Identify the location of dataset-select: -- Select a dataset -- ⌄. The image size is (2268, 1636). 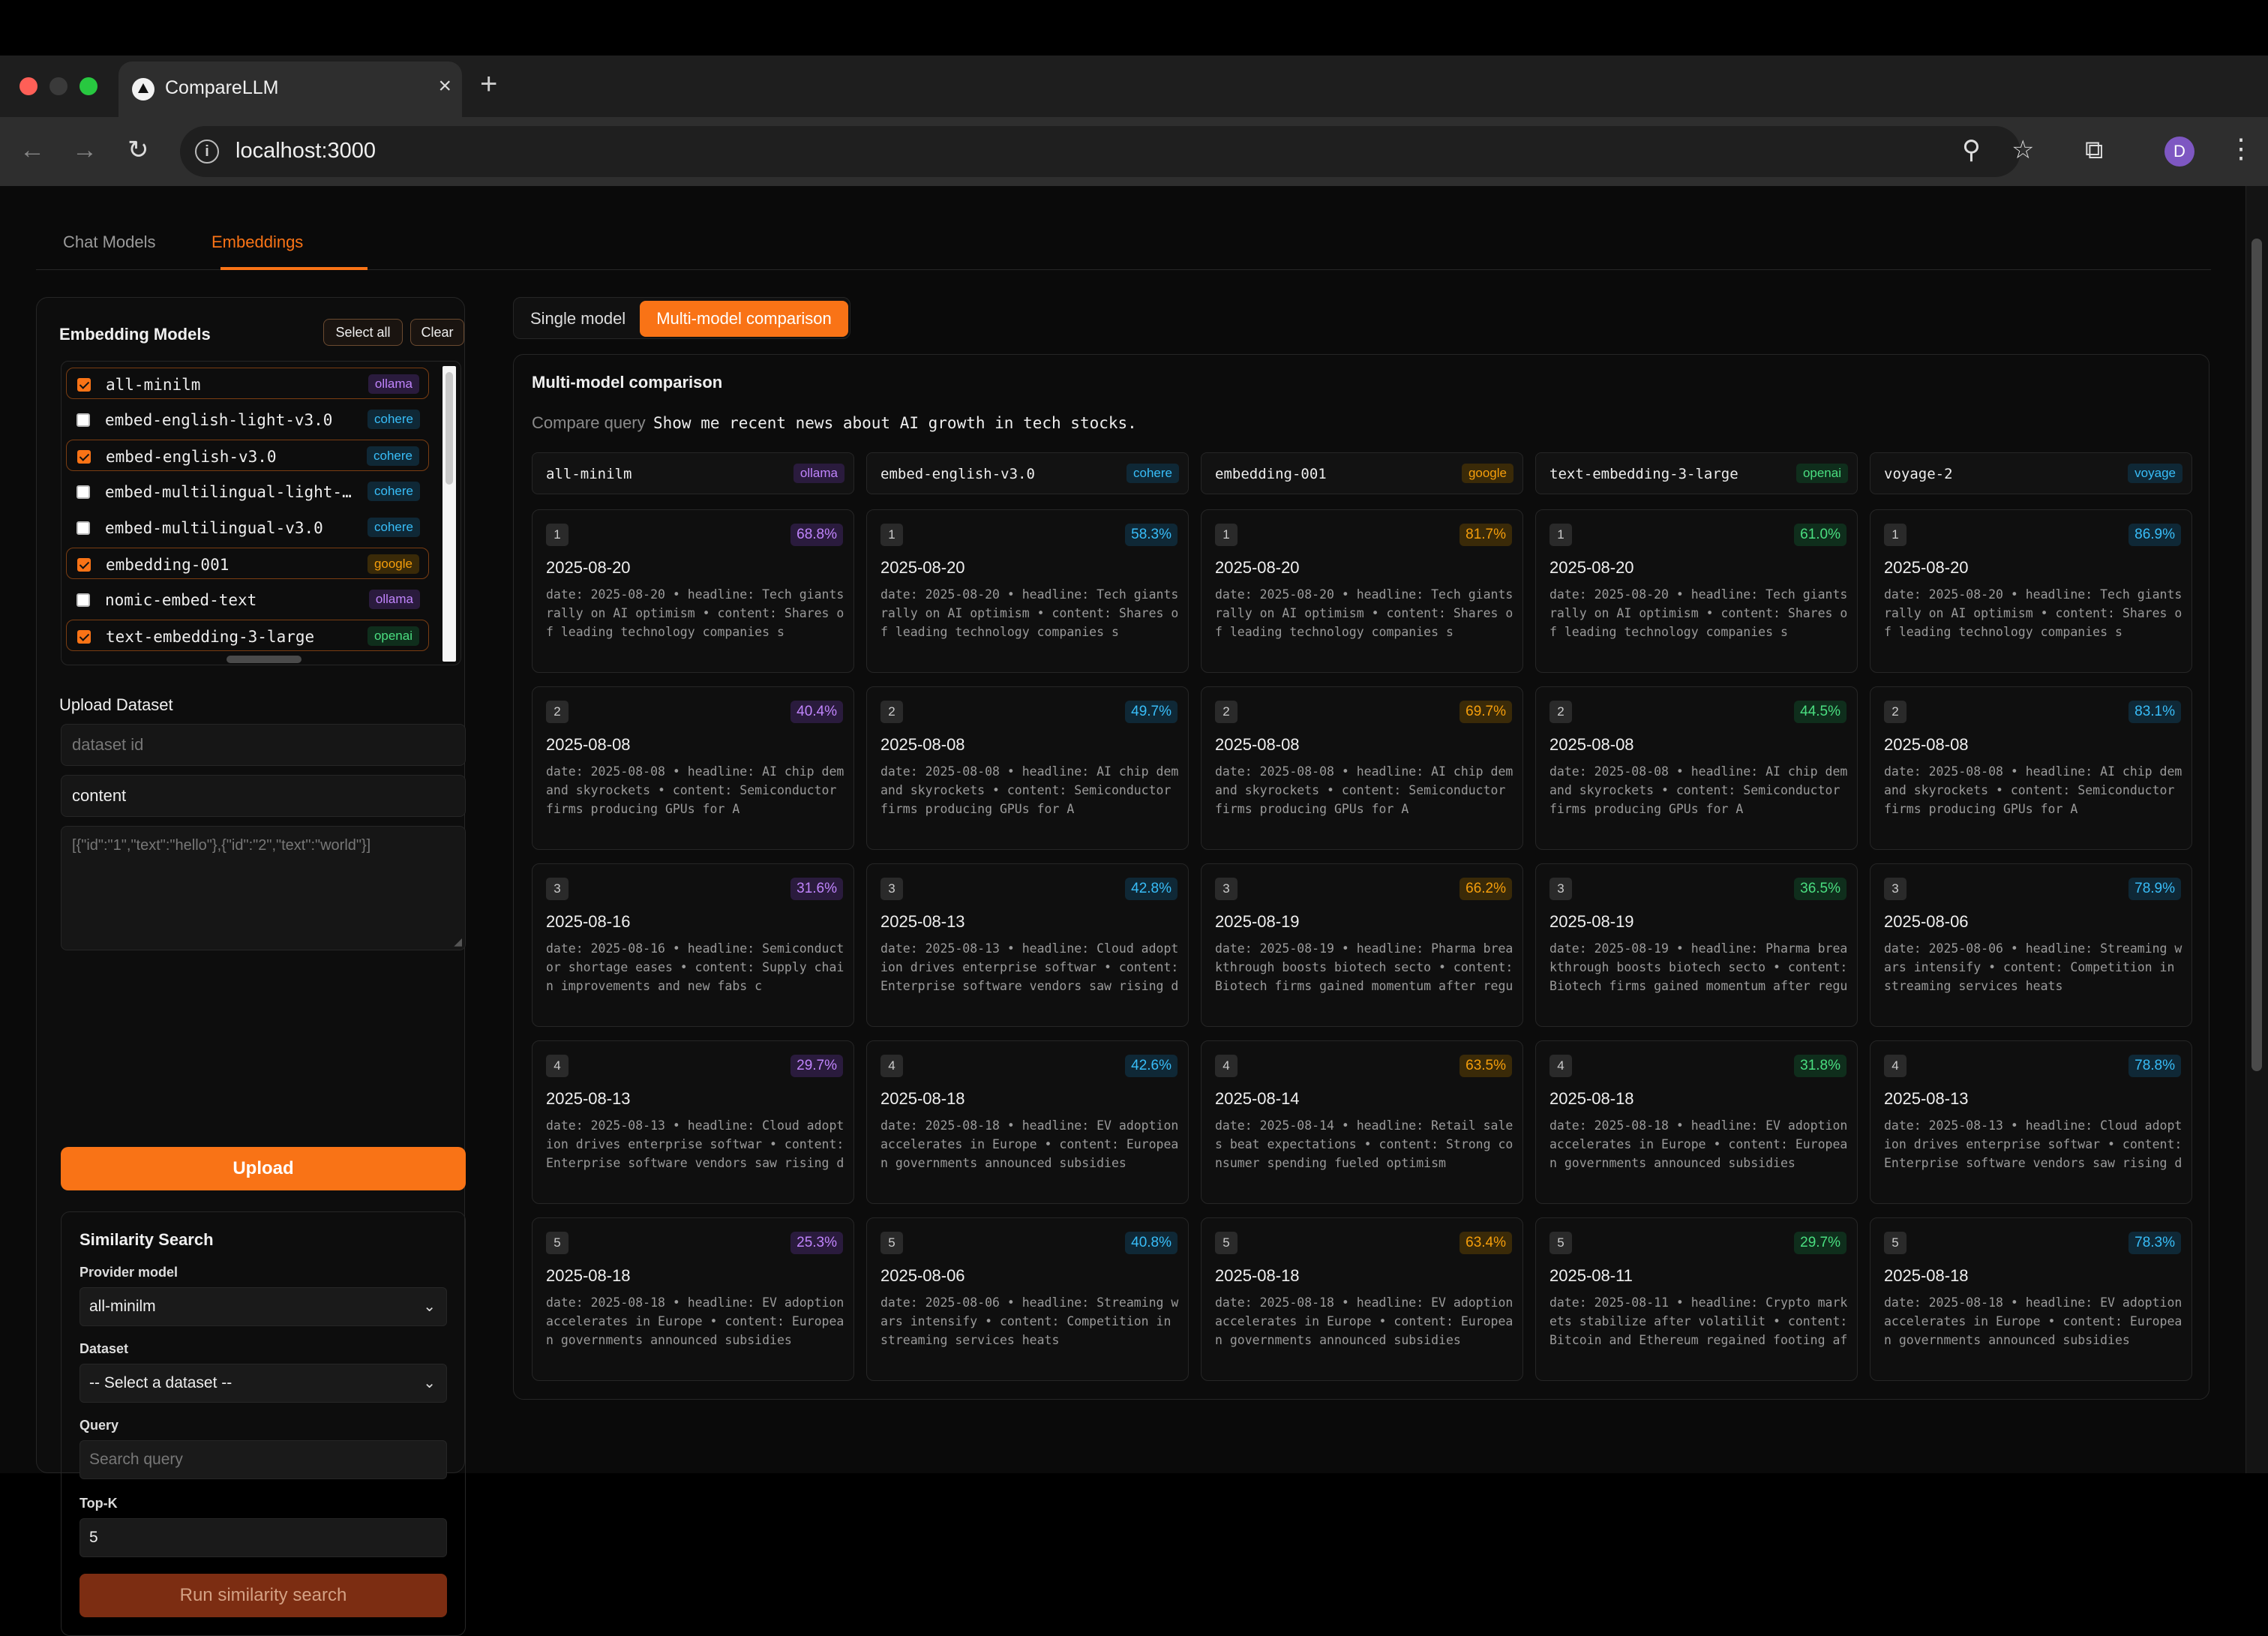
(263, 1384).